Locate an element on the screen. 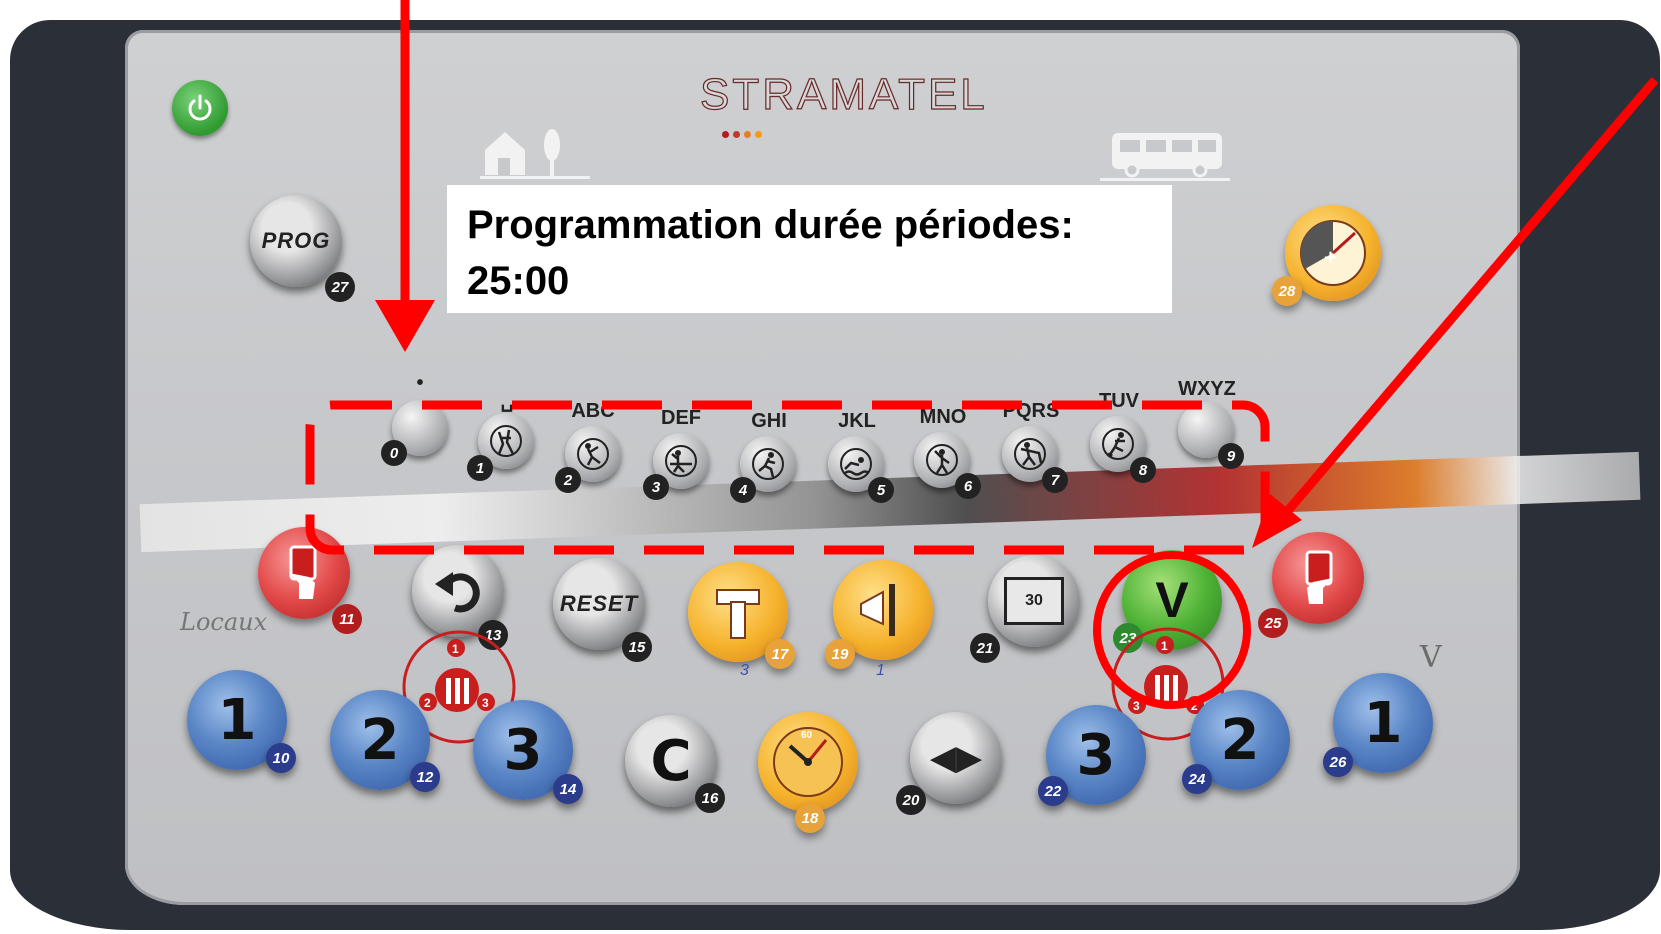 The width and height of the screenshot is (1661, 934). key-number: 4 is located at coordinates (743, 490).